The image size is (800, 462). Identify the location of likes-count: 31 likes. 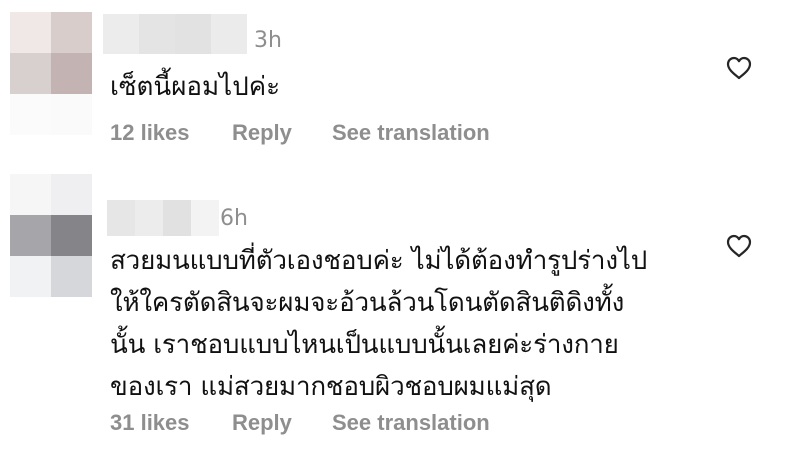
(171, 423).